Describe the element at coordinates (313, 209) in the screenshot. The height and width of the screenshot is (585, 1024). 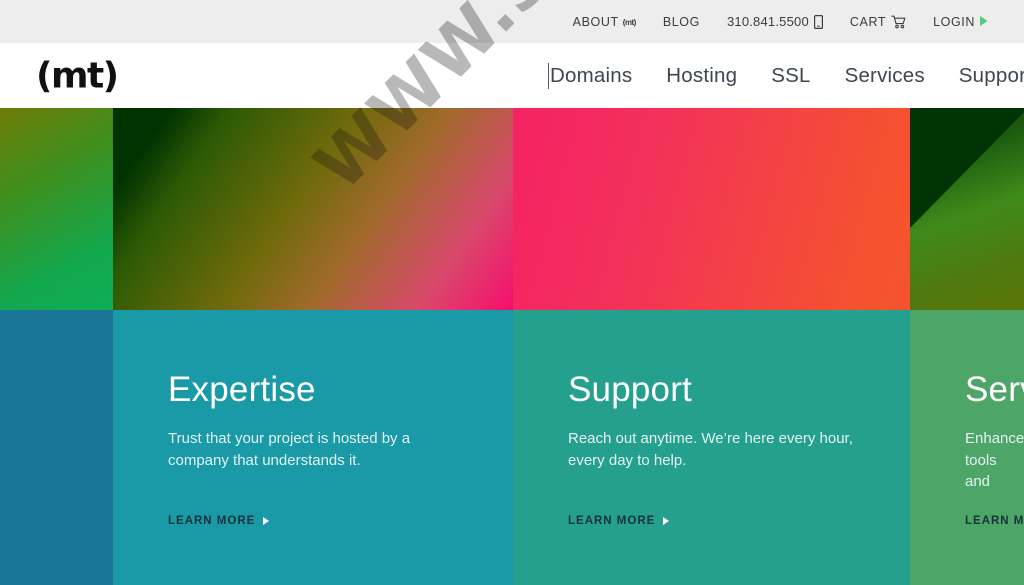
I see `hero-panel-green-pink-gradient` at that location.